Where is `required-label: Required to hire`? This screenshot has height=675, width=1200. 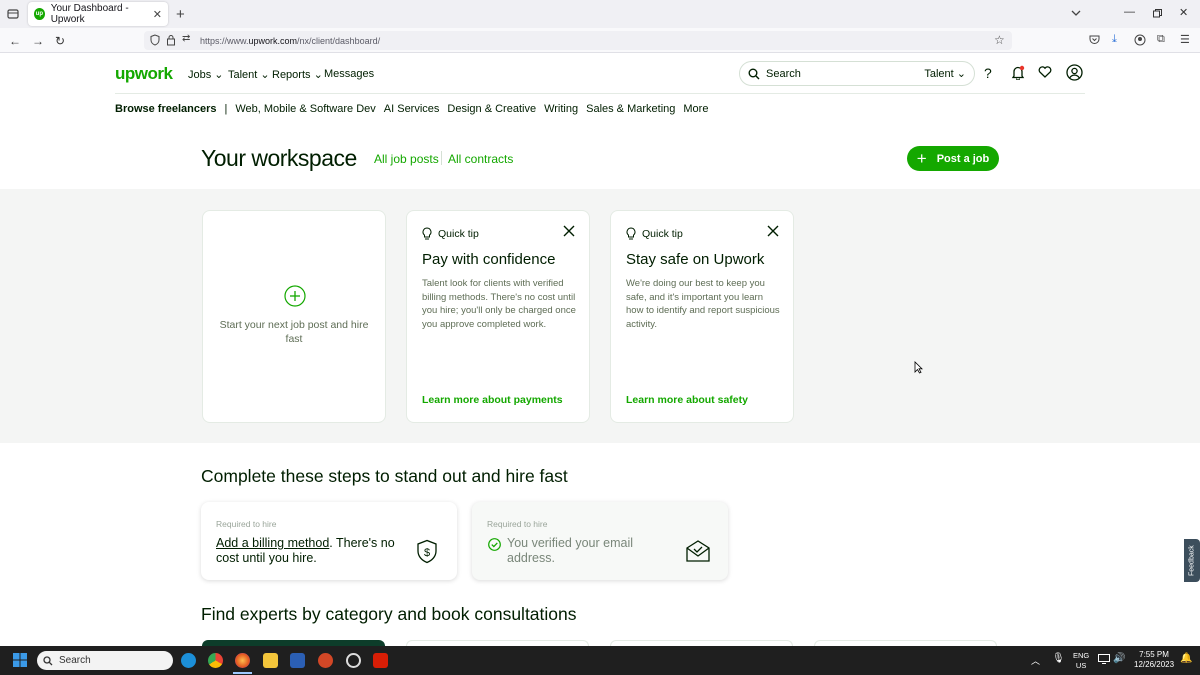 required-label: Required to hire is located at coordinates (246, 524).